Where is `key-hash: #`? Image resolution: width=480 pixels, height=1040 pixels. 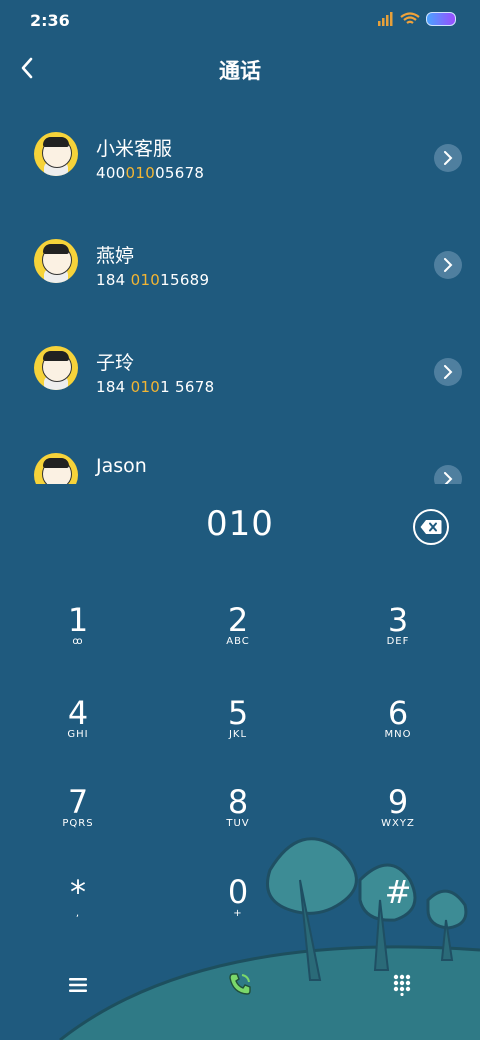
key-hash: # is located at coordinates (398, 914).